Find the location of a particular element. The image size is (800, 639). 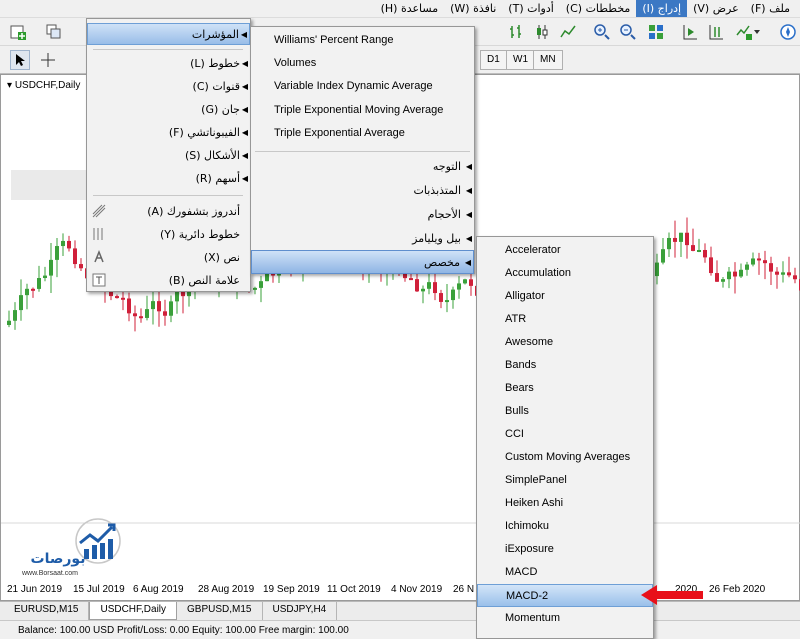

chart-shift-icon is located at coordinates (690, 32).